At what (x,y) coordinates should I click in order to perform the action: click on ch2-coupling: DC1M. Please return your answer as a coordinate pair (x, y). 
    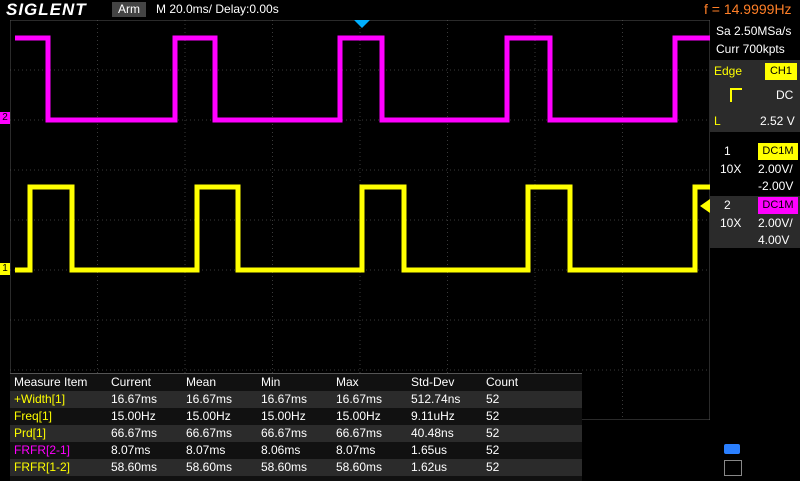
    Looking at the image, I should click on (778, 205).